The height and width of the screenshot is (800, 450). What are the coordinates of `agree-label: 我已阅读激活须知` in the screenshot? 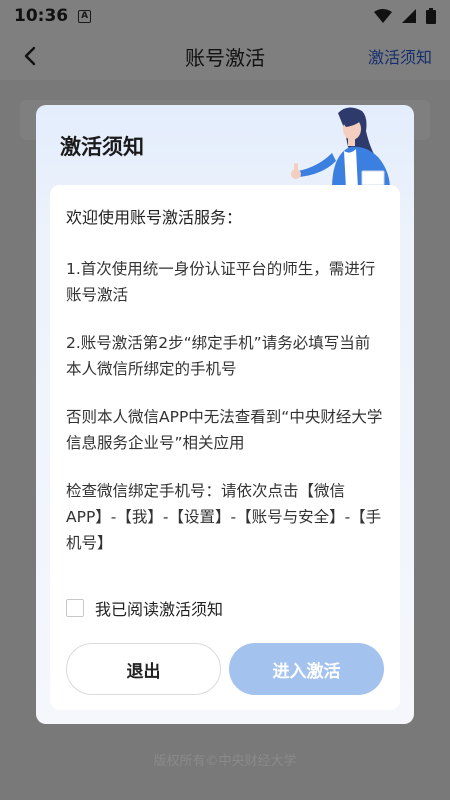 It's located at (159, 608).